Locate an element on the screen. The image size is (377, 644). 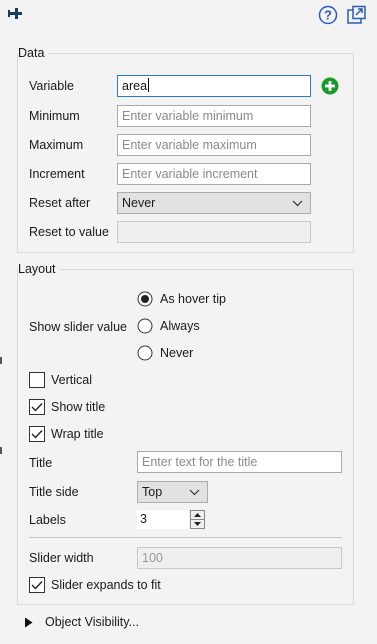
increment-input: Enter variable increment is located at coordinates (214, 174).